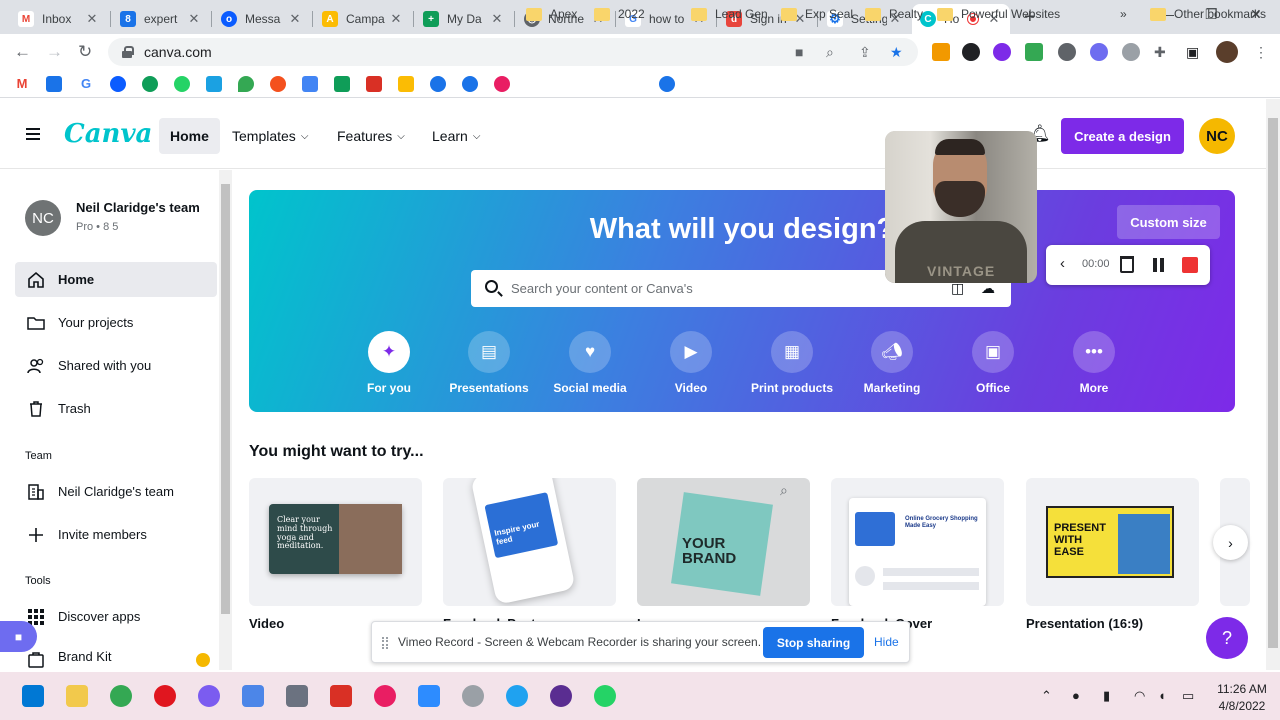  What do you see at coordinates (22, 52) in the screenshot?
I see `back-icon: ←` at bounding box center [22, 52].